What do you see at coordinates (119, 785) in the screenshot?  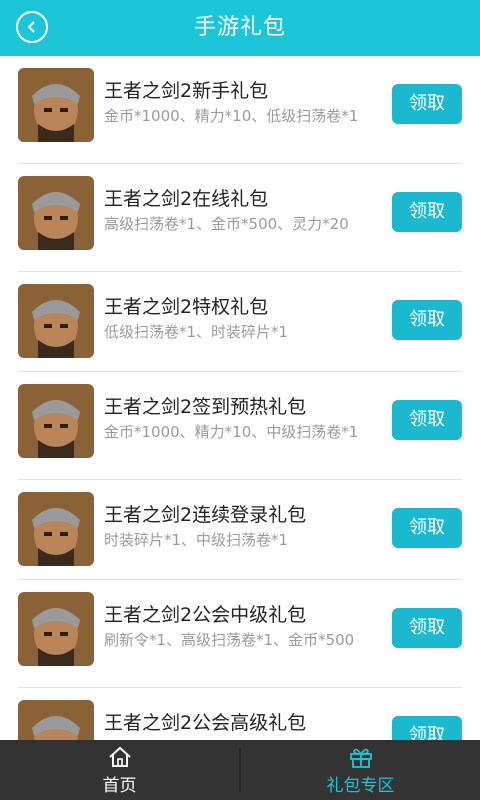 I see `nav-home-label: 首页` at bounding box center [119, 785].